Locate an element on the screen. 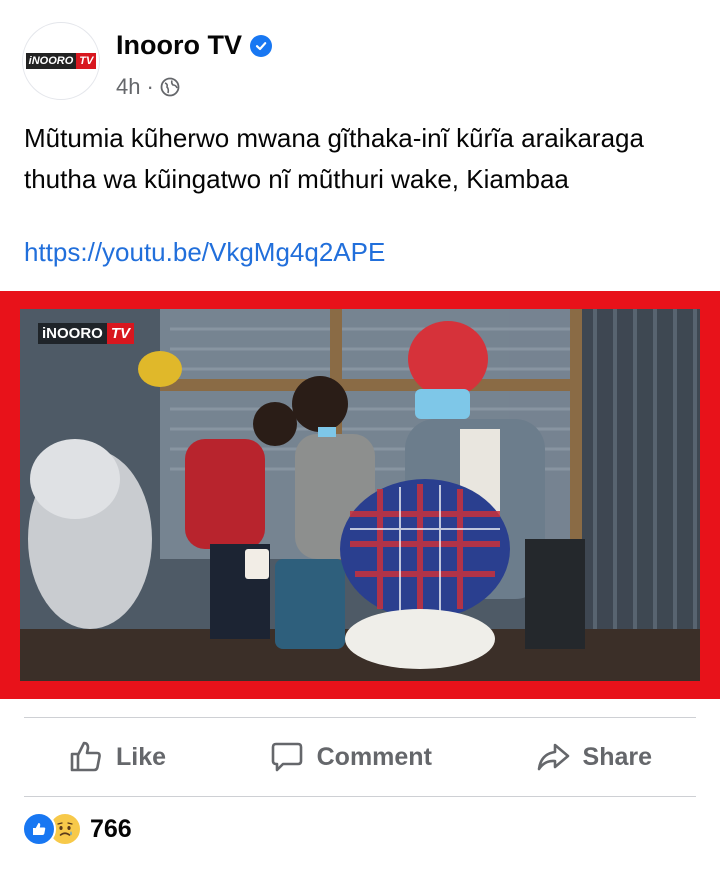 Image resolution: width=720 pixels, height=883 pixels. inooro-logo: iNOORO TV is located at coordinates (61, 61).